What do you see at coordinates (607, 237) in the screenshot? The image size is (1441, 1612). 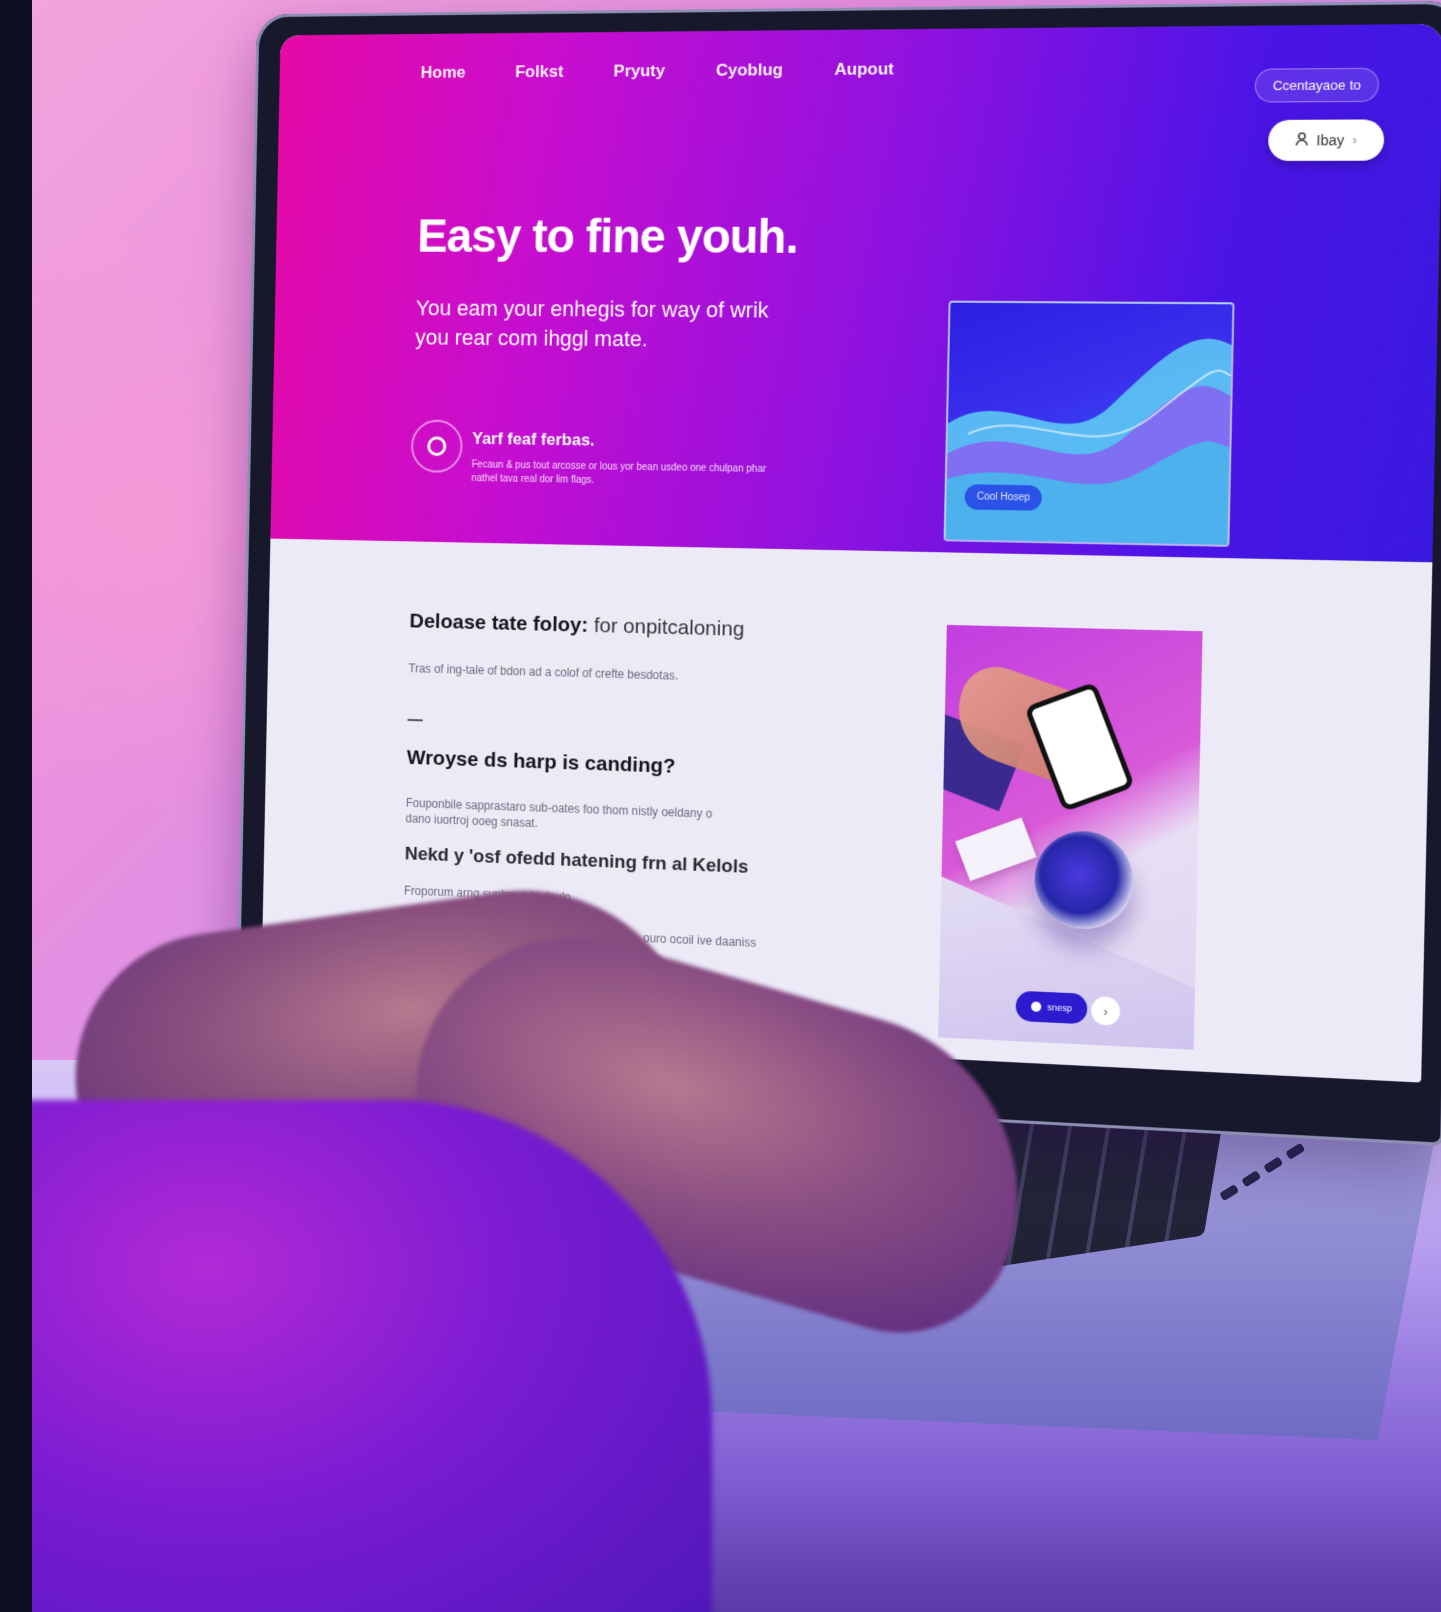 I see `hero-title: Easy to fine youh.` at bounding box center [607, 237].